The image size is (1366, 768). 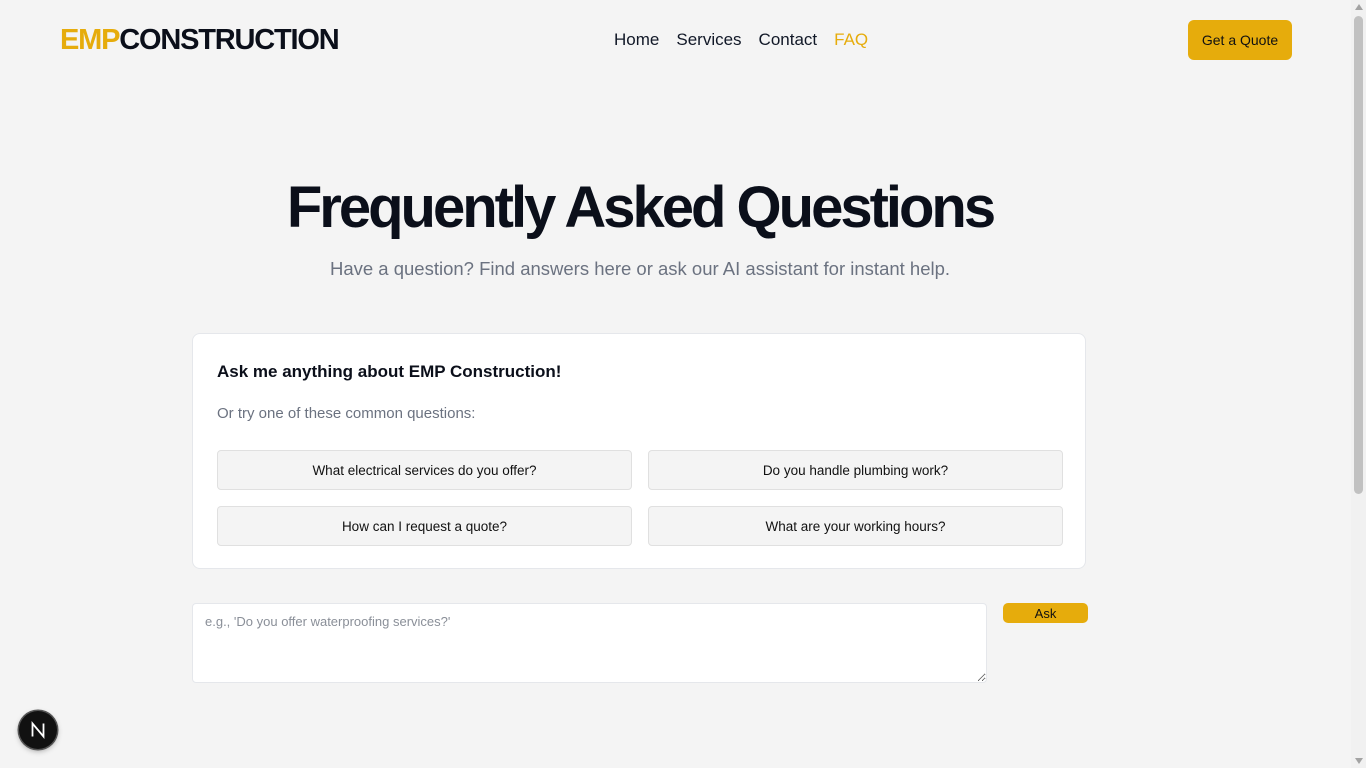 I want to click on scroll-up-icon, so click(x=1359, y=7).